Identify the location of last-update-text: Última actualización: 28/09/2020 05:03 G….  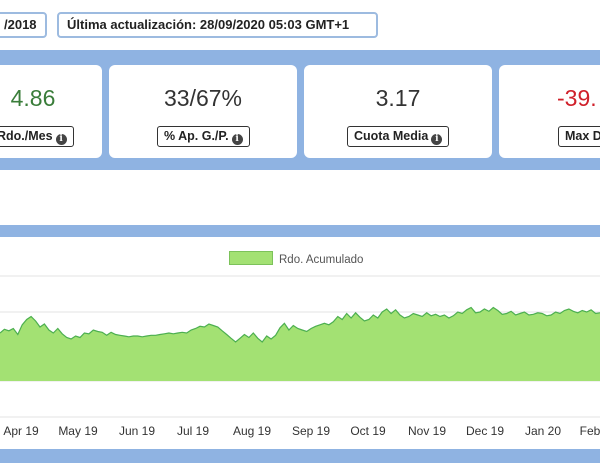
(208, 24).